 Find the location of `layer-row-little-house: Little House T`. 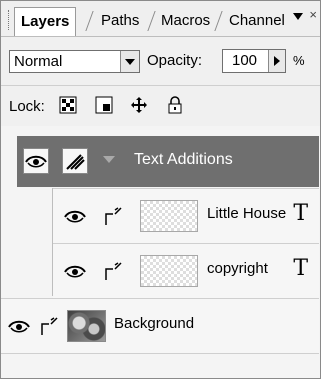

layer-row-little-house: Little House T is located at coordinates (186, 215).